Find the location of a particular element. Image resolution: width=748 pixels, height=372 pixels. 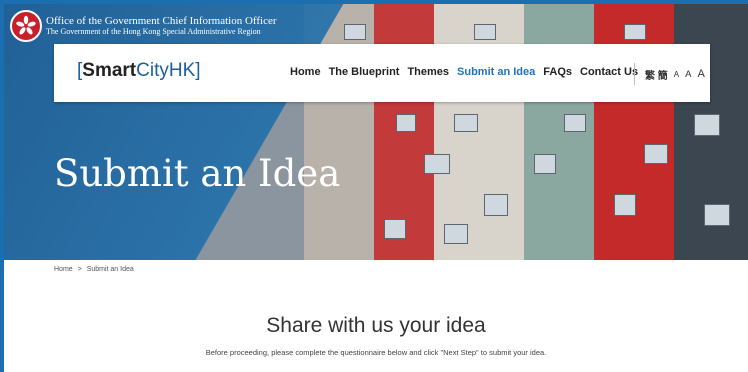

hero-title: Submit an Idea is located at coordinates (197, 173).